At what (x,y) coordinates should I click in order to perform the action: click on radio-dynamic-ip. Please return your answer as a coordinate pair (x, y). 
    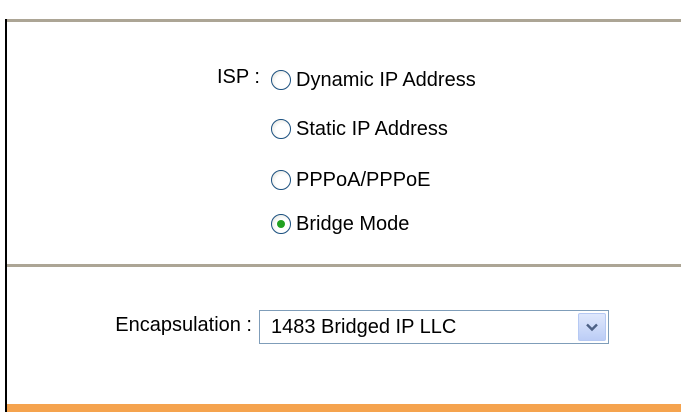
    Looking at the image, I should click on (281, 80).